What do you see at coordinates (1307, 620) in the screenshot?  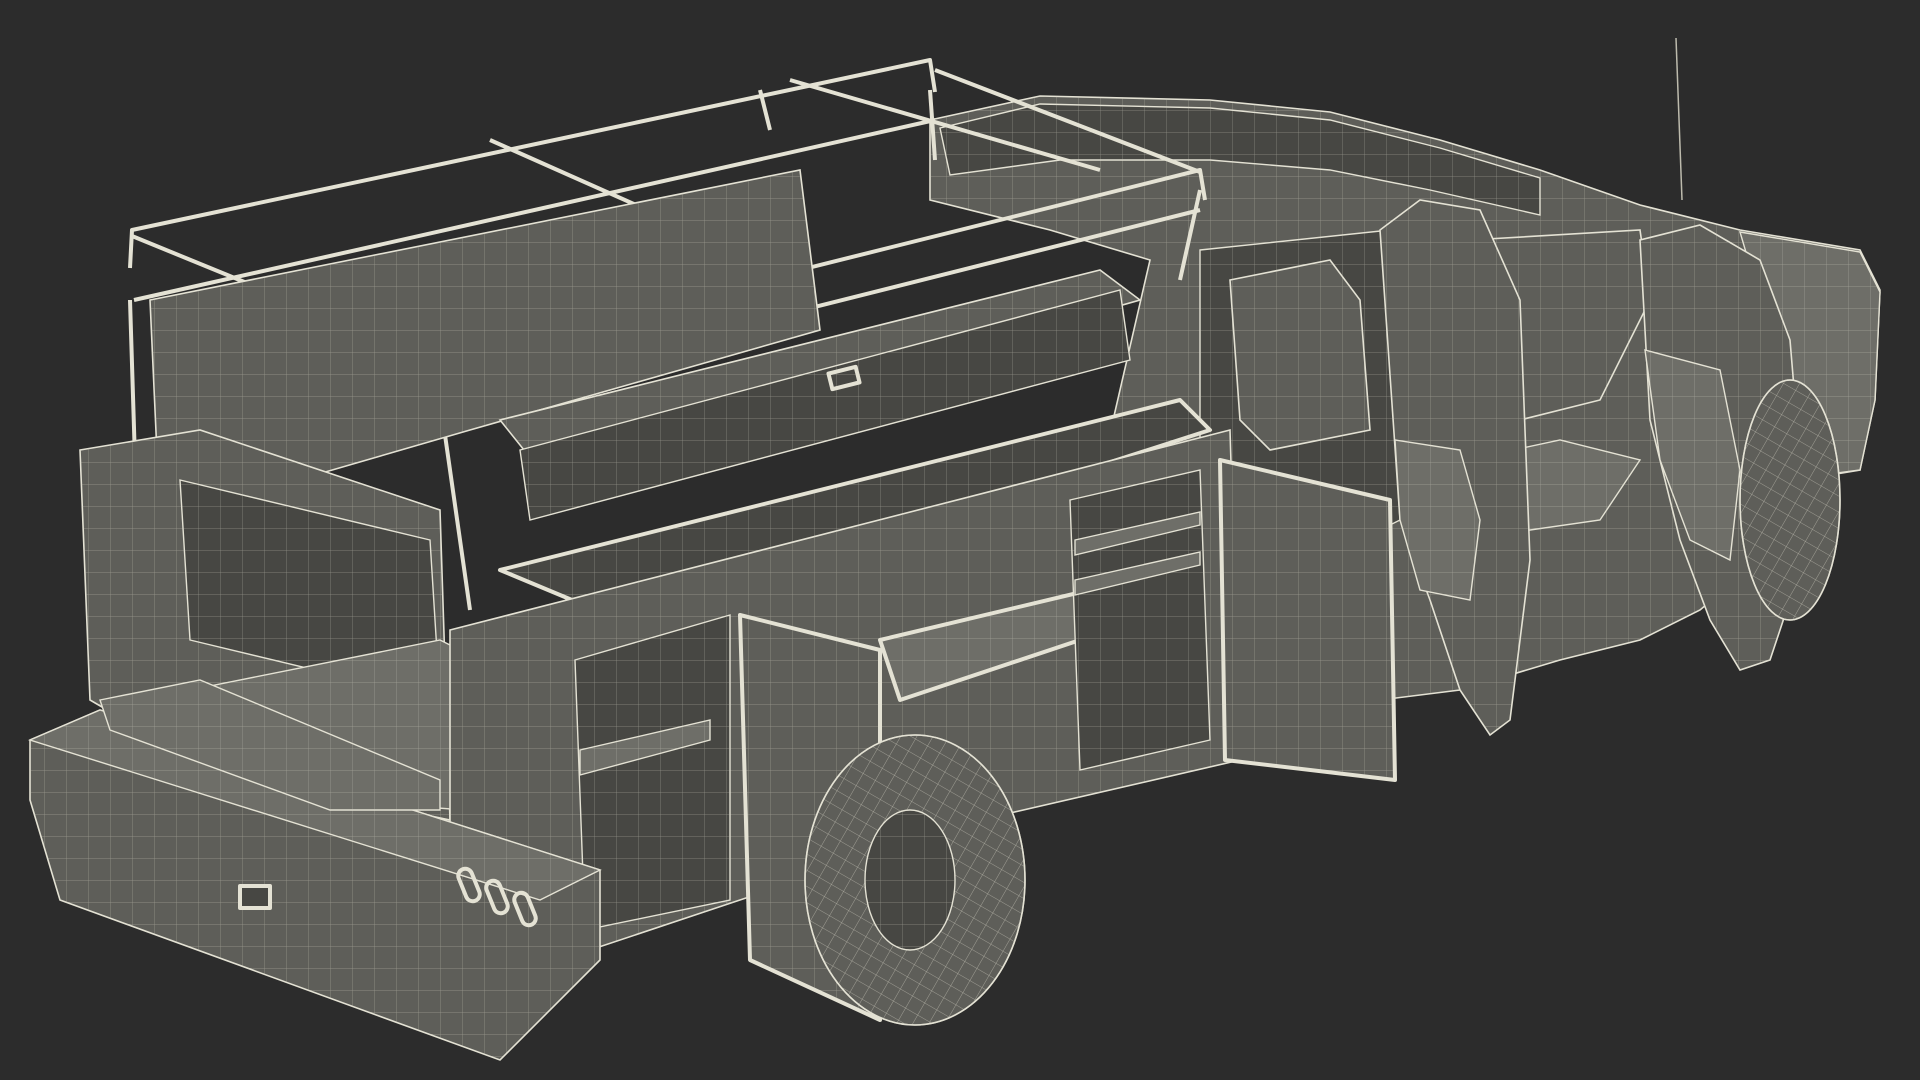 I see `right-compartment-door` at bounding box center [1307, 620].